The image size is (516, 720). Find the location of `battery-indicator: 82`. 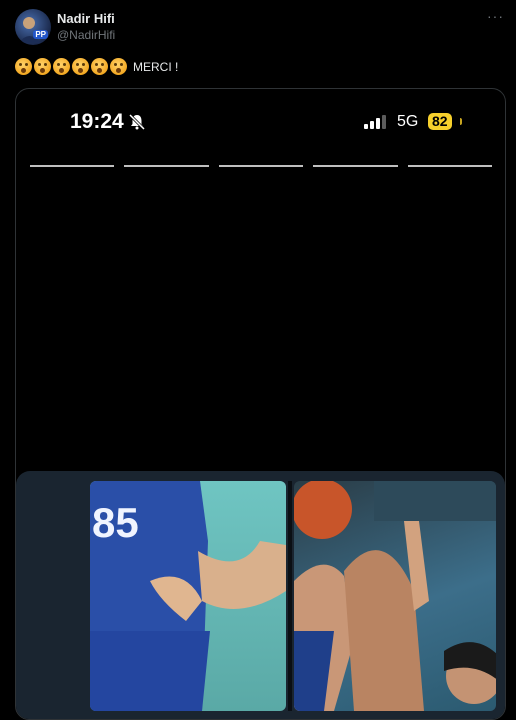

battery-indicator: 82 is located at coordinates (440, 121).